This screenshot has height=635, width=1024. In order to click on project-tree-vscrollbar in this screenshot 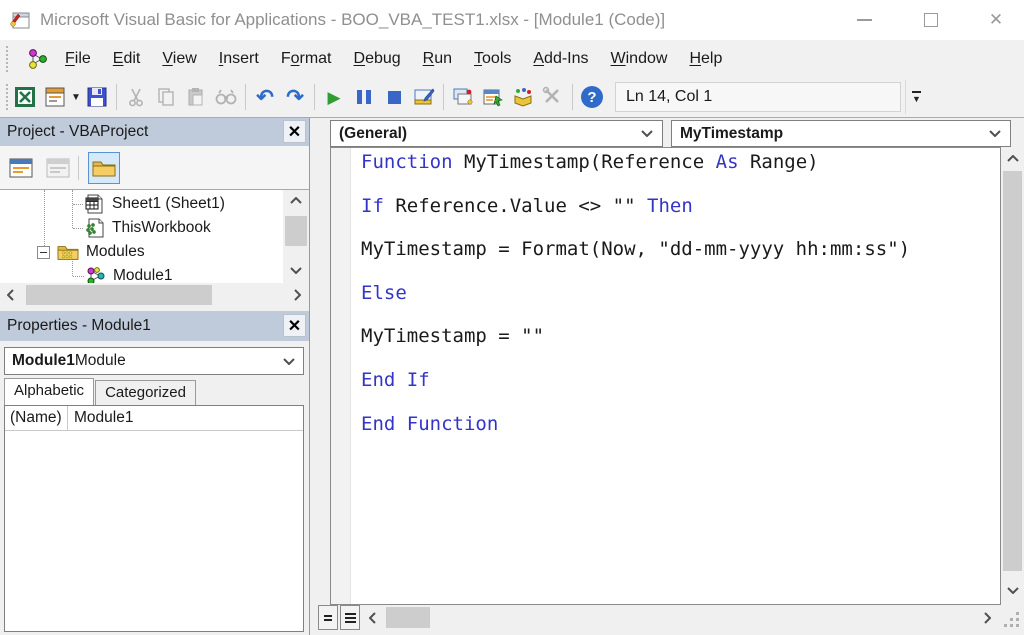, I will do `click(296, 236)`.